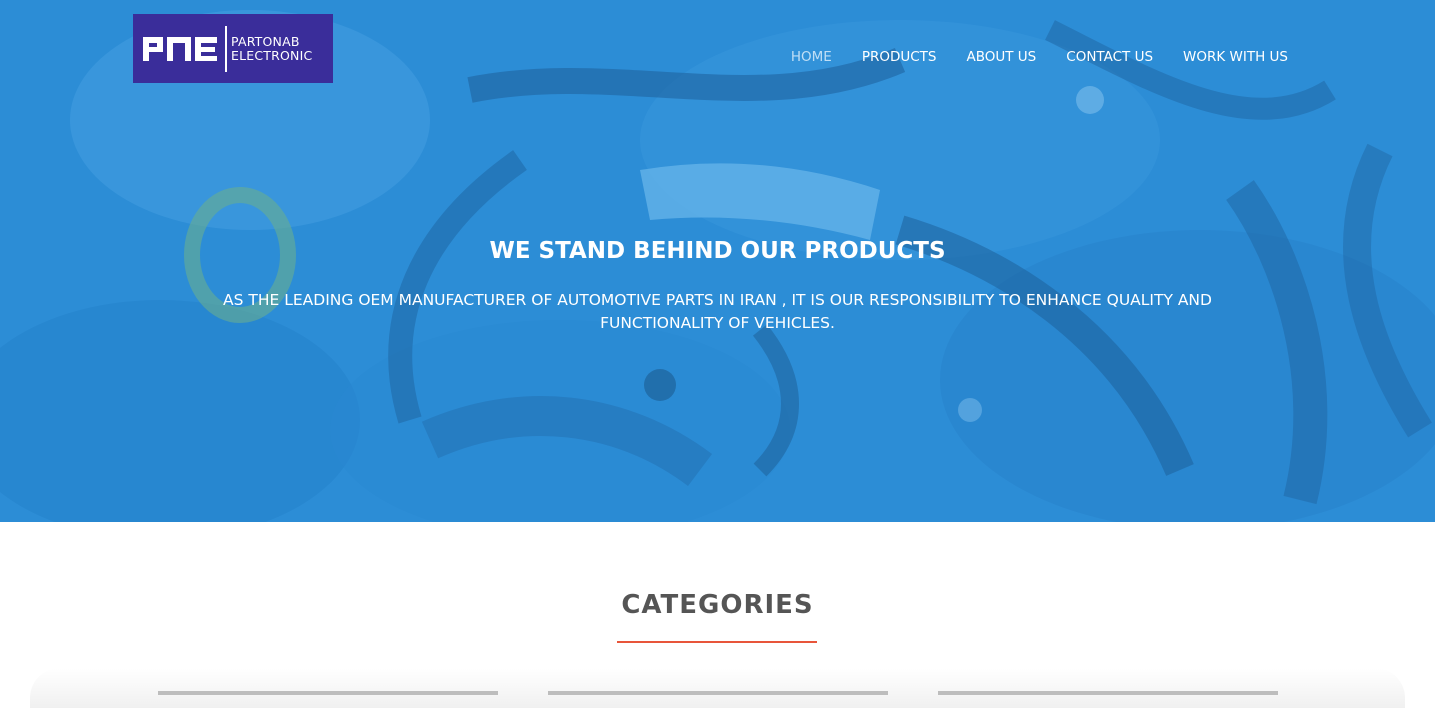  What do you see at coordinates (717, 688) in the screenshot?
I see `category-cards-container` at bounding box center [717, 688].